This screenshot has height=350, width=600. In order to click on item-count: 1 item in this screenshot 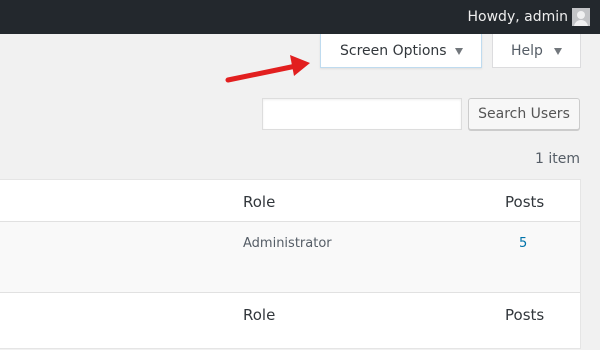, I will do `click(557, 159)`.